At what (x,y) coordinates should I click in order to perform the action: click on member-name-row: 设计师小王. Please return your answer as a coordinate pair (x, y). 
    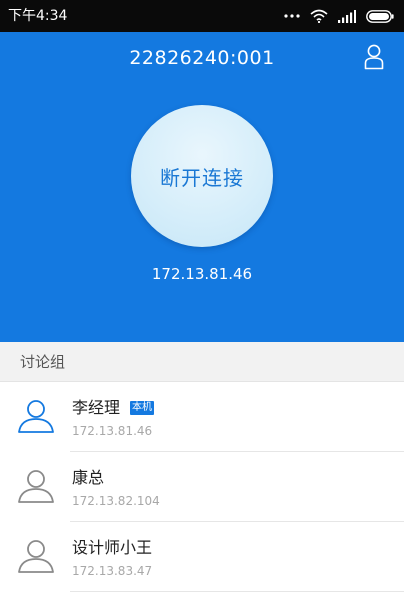
    Looking at the image, I should click on (112, 548).